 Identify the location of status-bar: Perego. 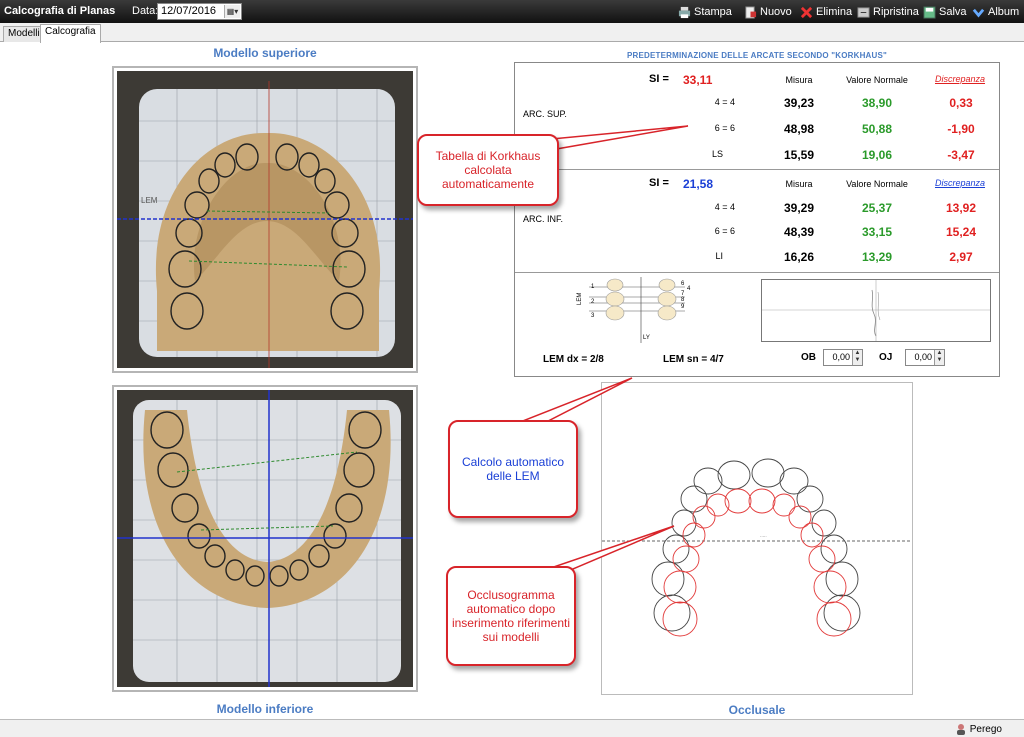
(512, 728).